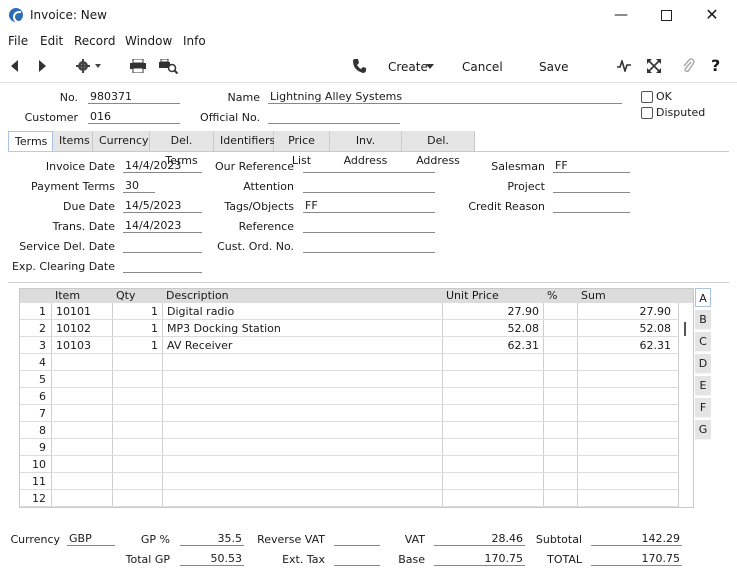 The image size is (737, 586). Describe the element at coordinates (626, 311) in the screenshot. I see `sum-cell: 27.90` at that location.